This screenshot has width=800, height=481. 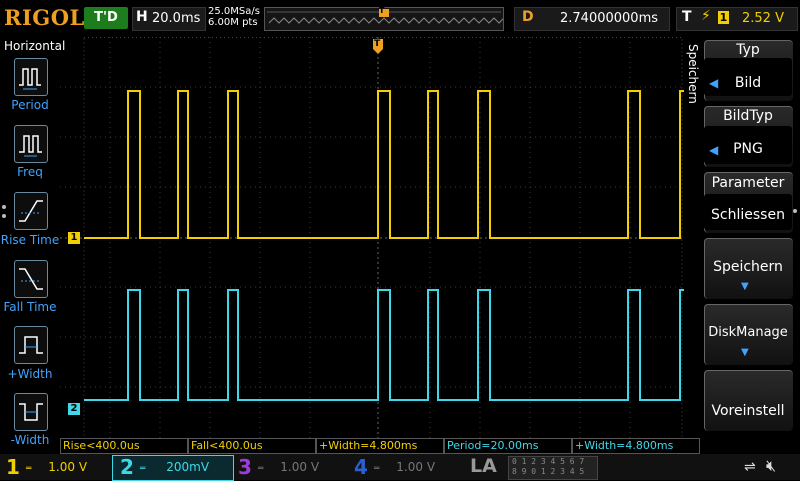 What do you see at coordinates (252, 446) in the screenshot?
I see `measurement-item: Fall<400.0us` at bounding box center [252, 446].